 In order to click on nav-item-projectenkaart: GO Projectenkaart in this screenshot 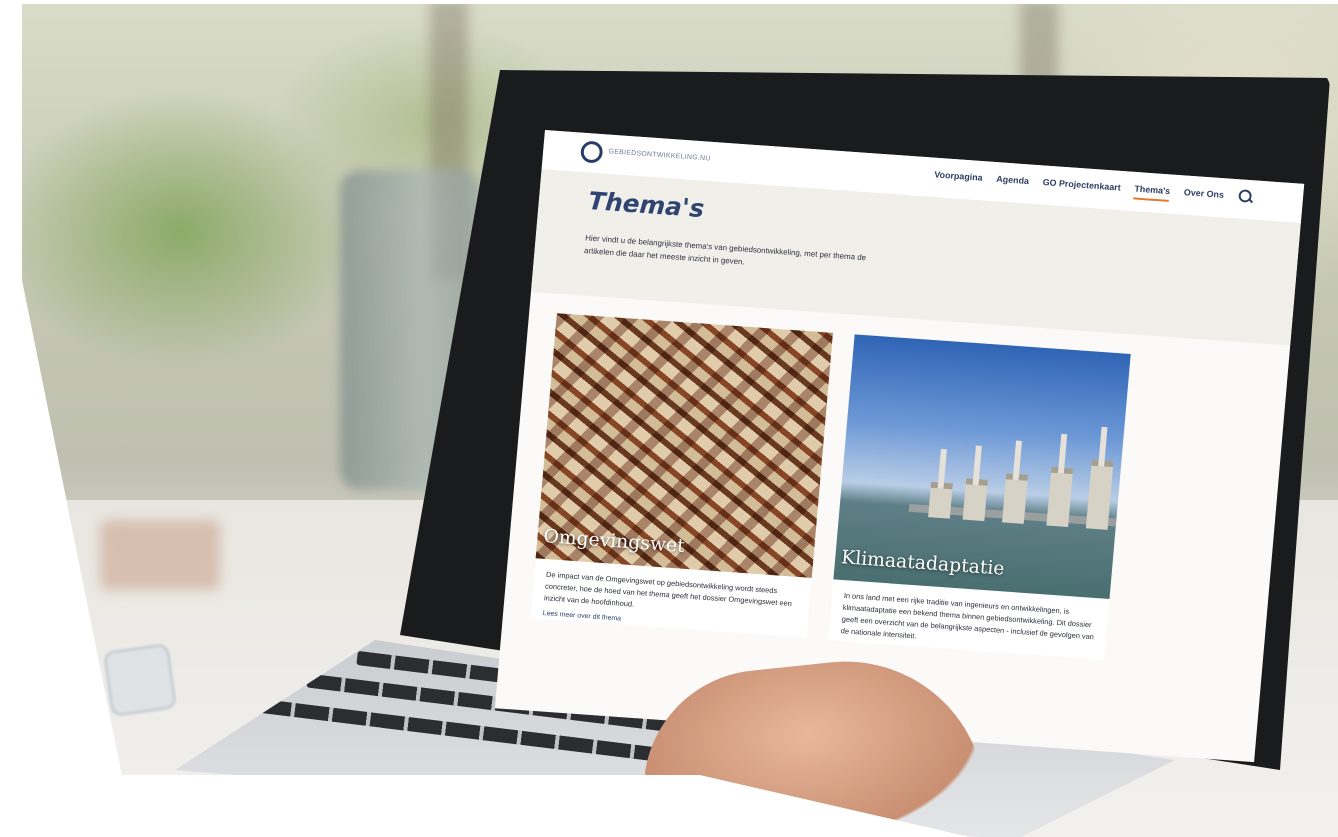, I will do `click(1081, 187)`.